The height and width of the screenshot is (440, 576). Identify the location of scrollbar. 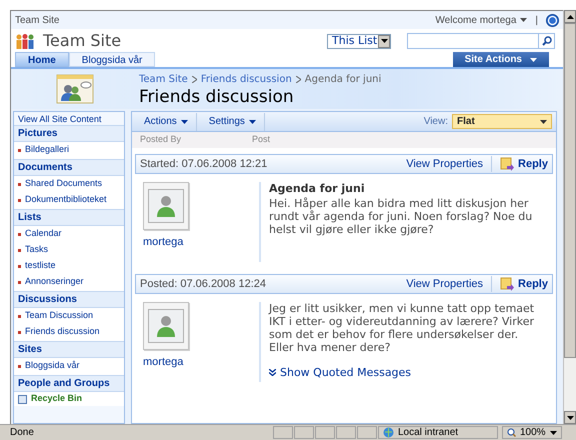
(569, 217).